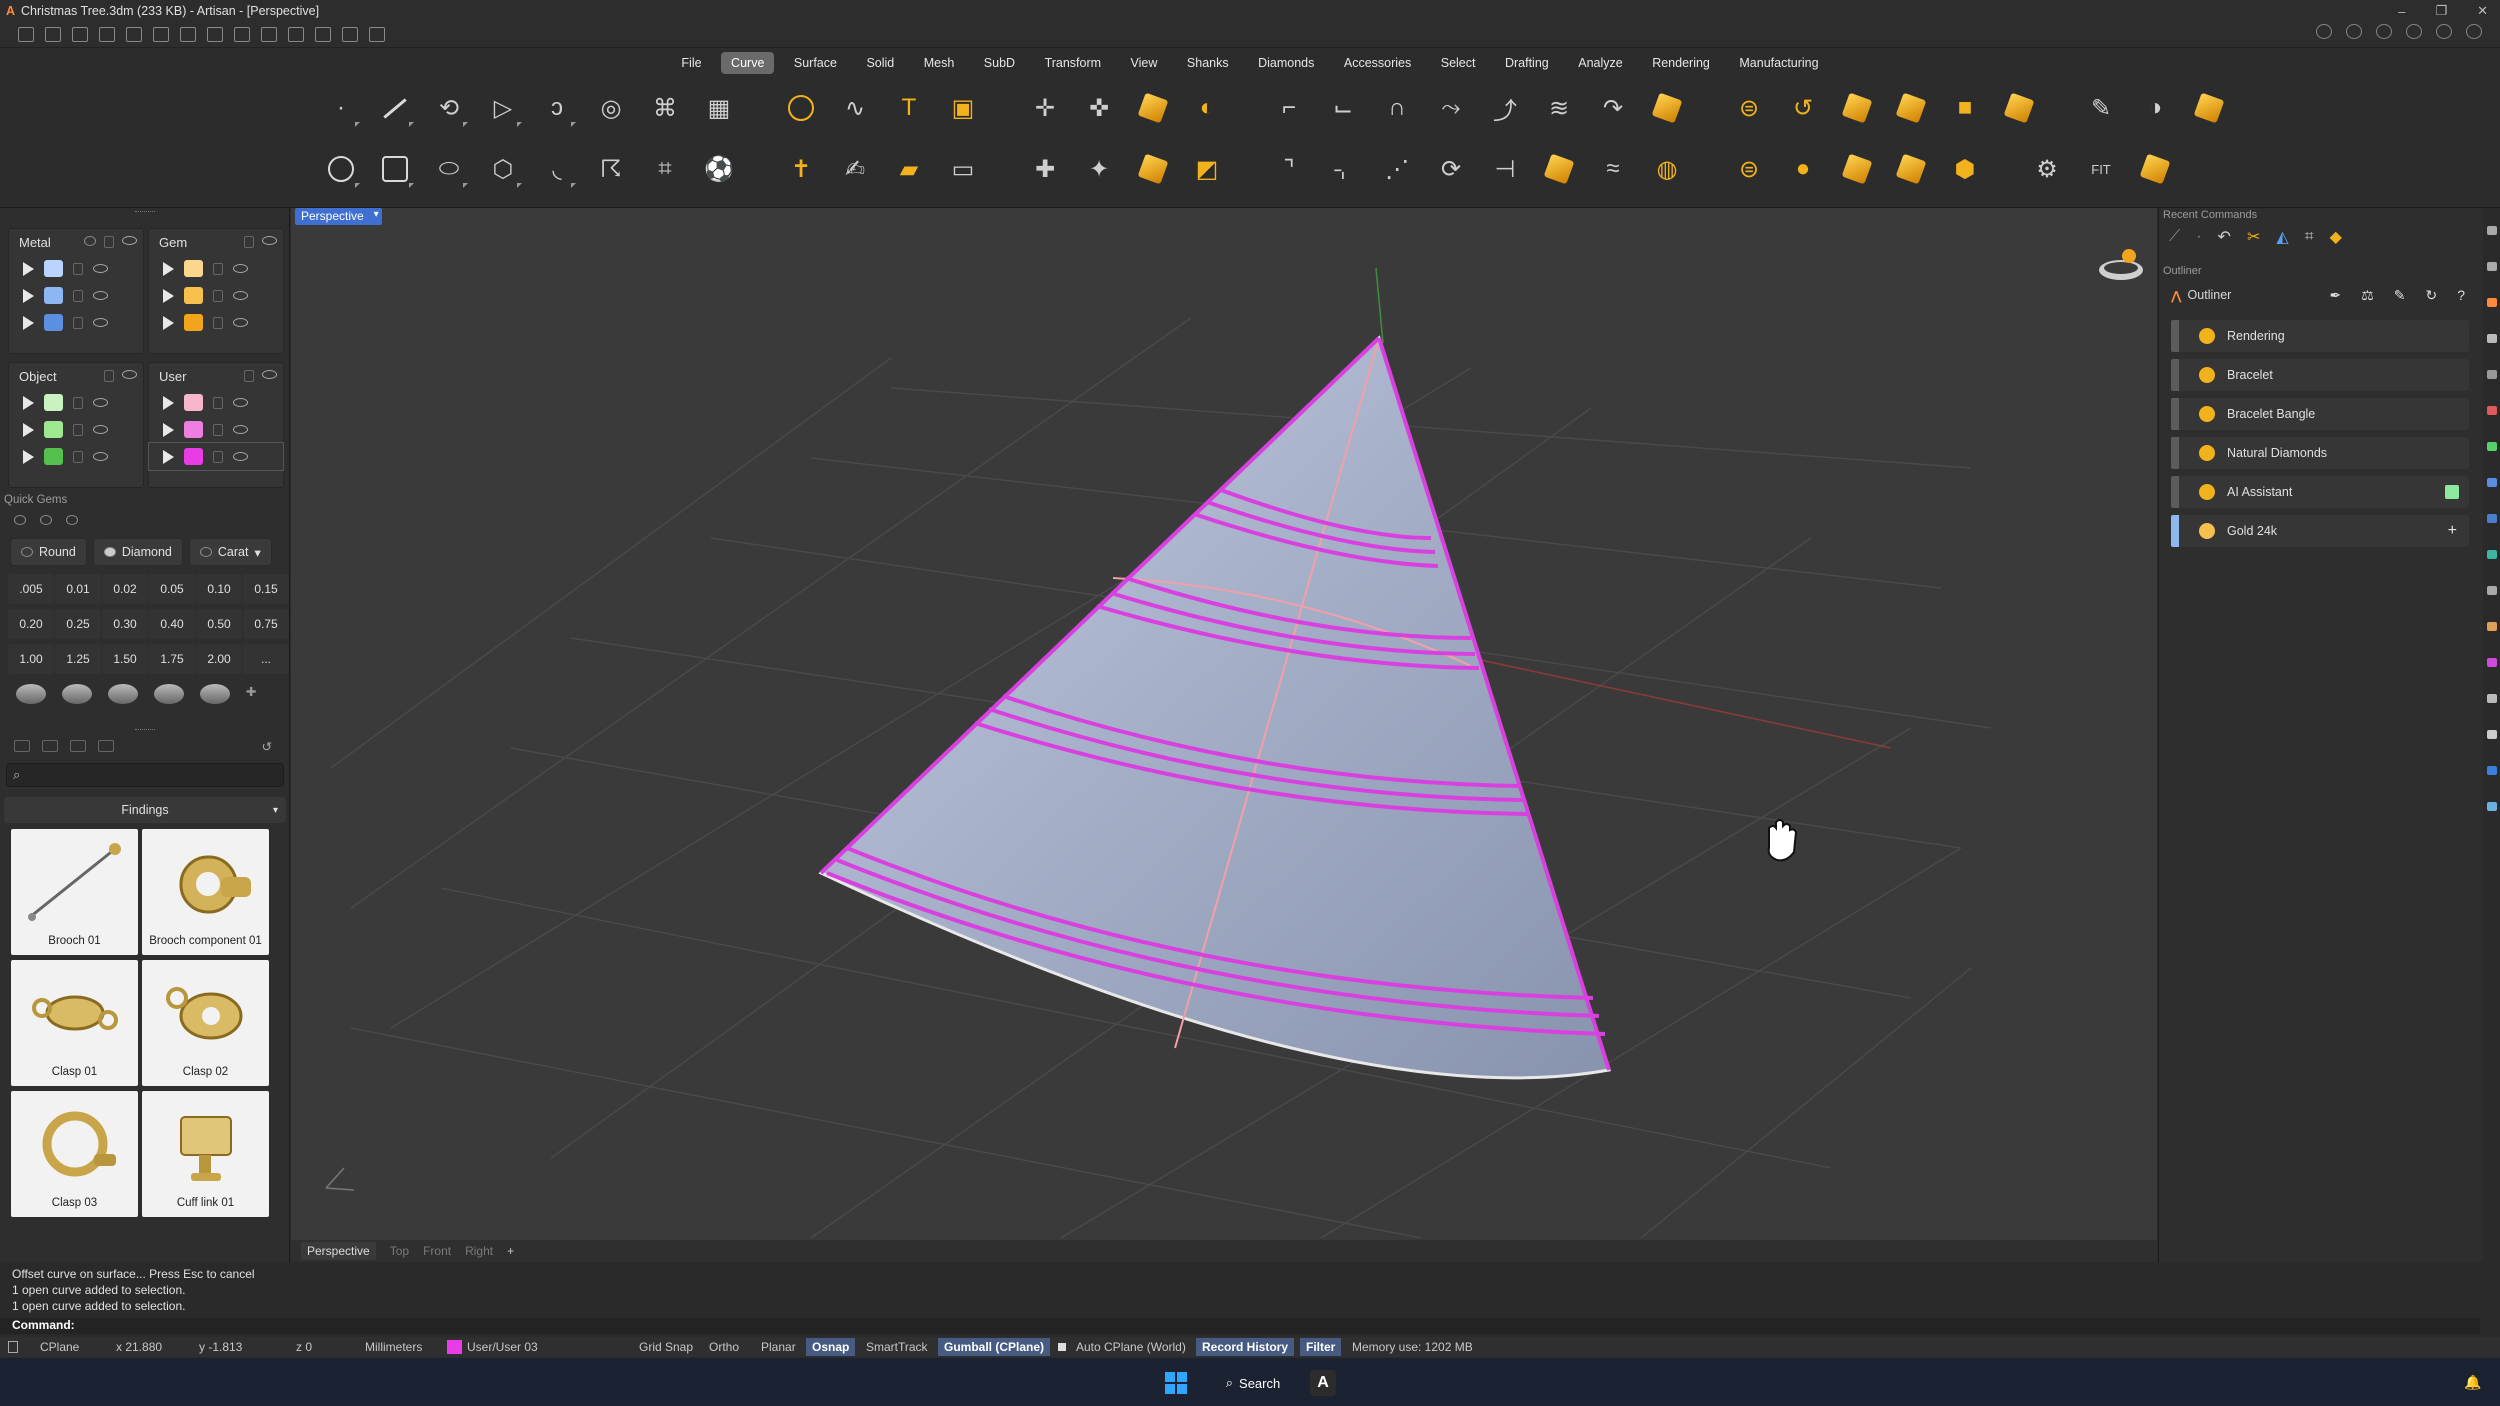 This screenshot has height=1406, width=2500. I want to click on material-icon, so click(90, 241).